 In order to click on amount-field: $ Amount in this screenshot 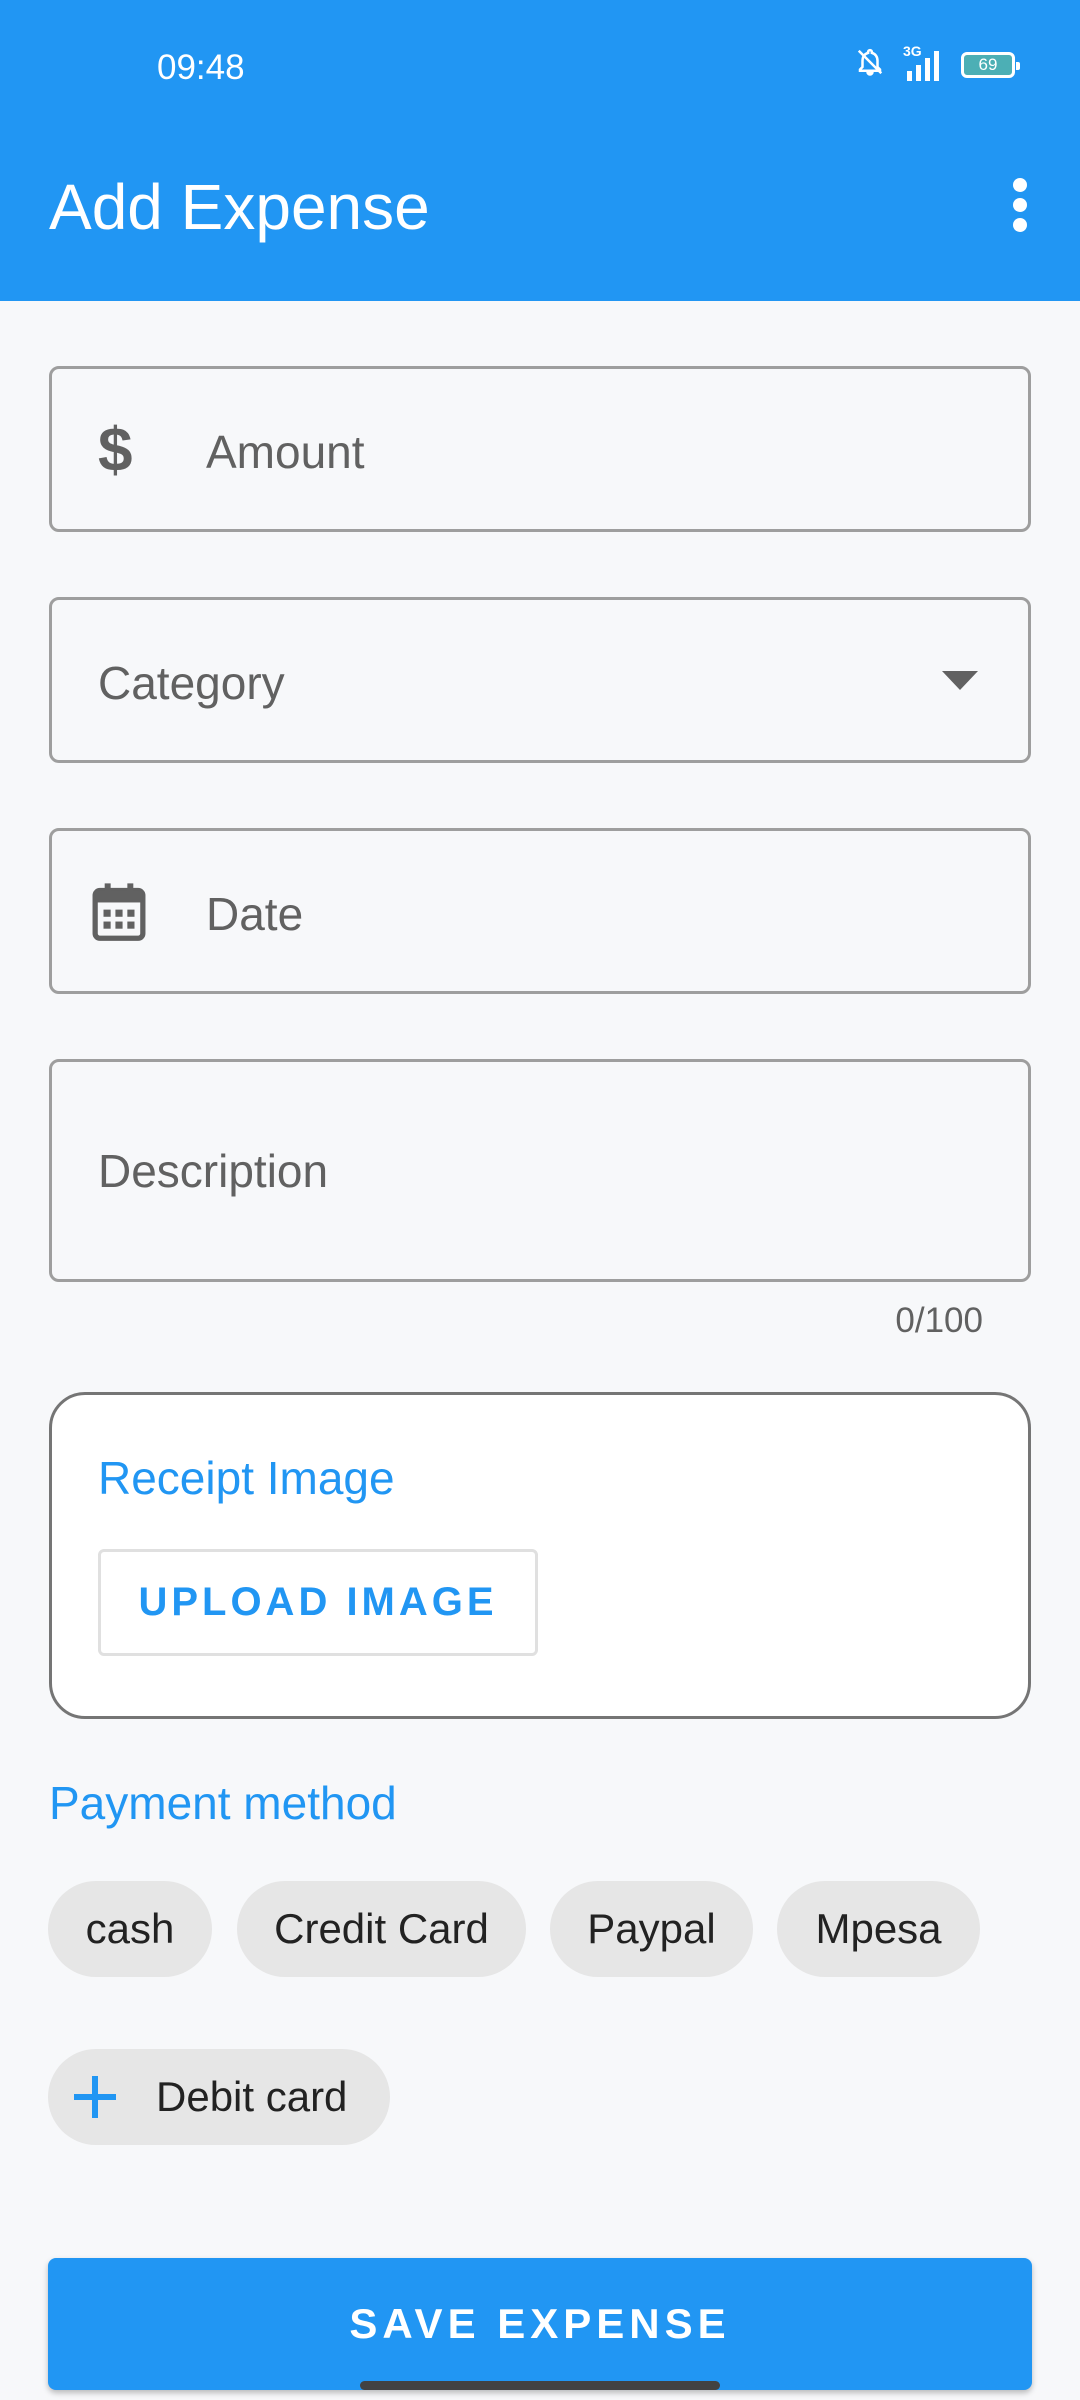, I will do `click(540, 449)`.